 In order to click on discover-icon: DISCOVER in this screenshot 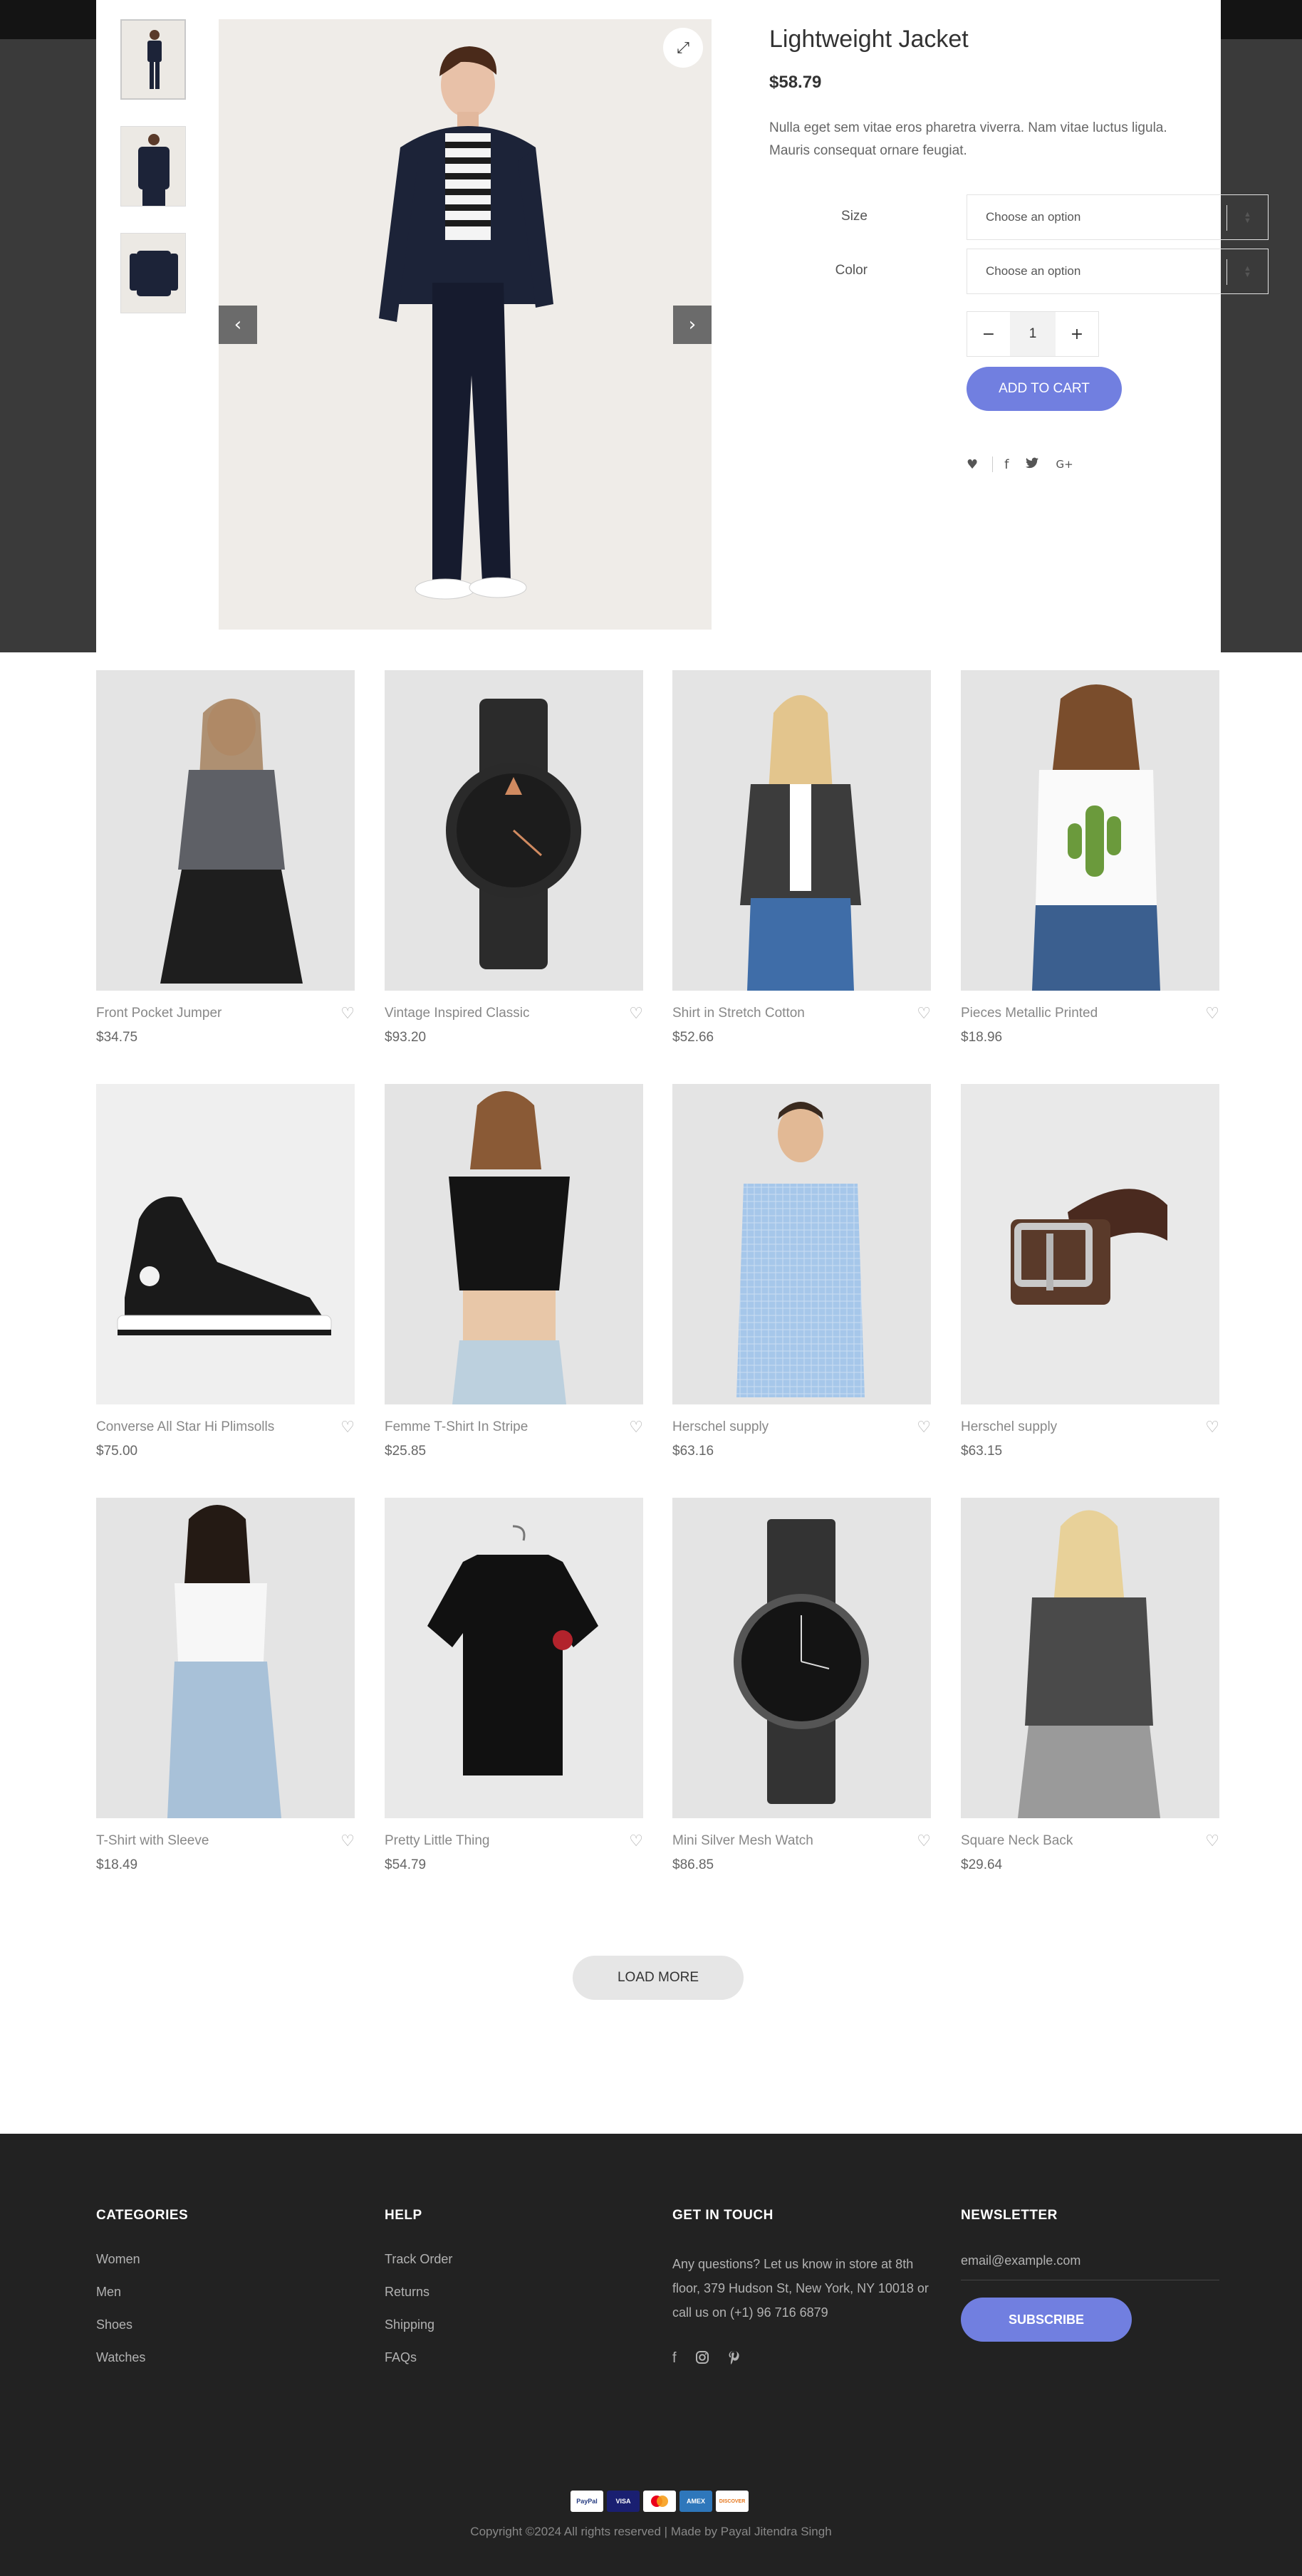, I will do `click(732, 2501)`.